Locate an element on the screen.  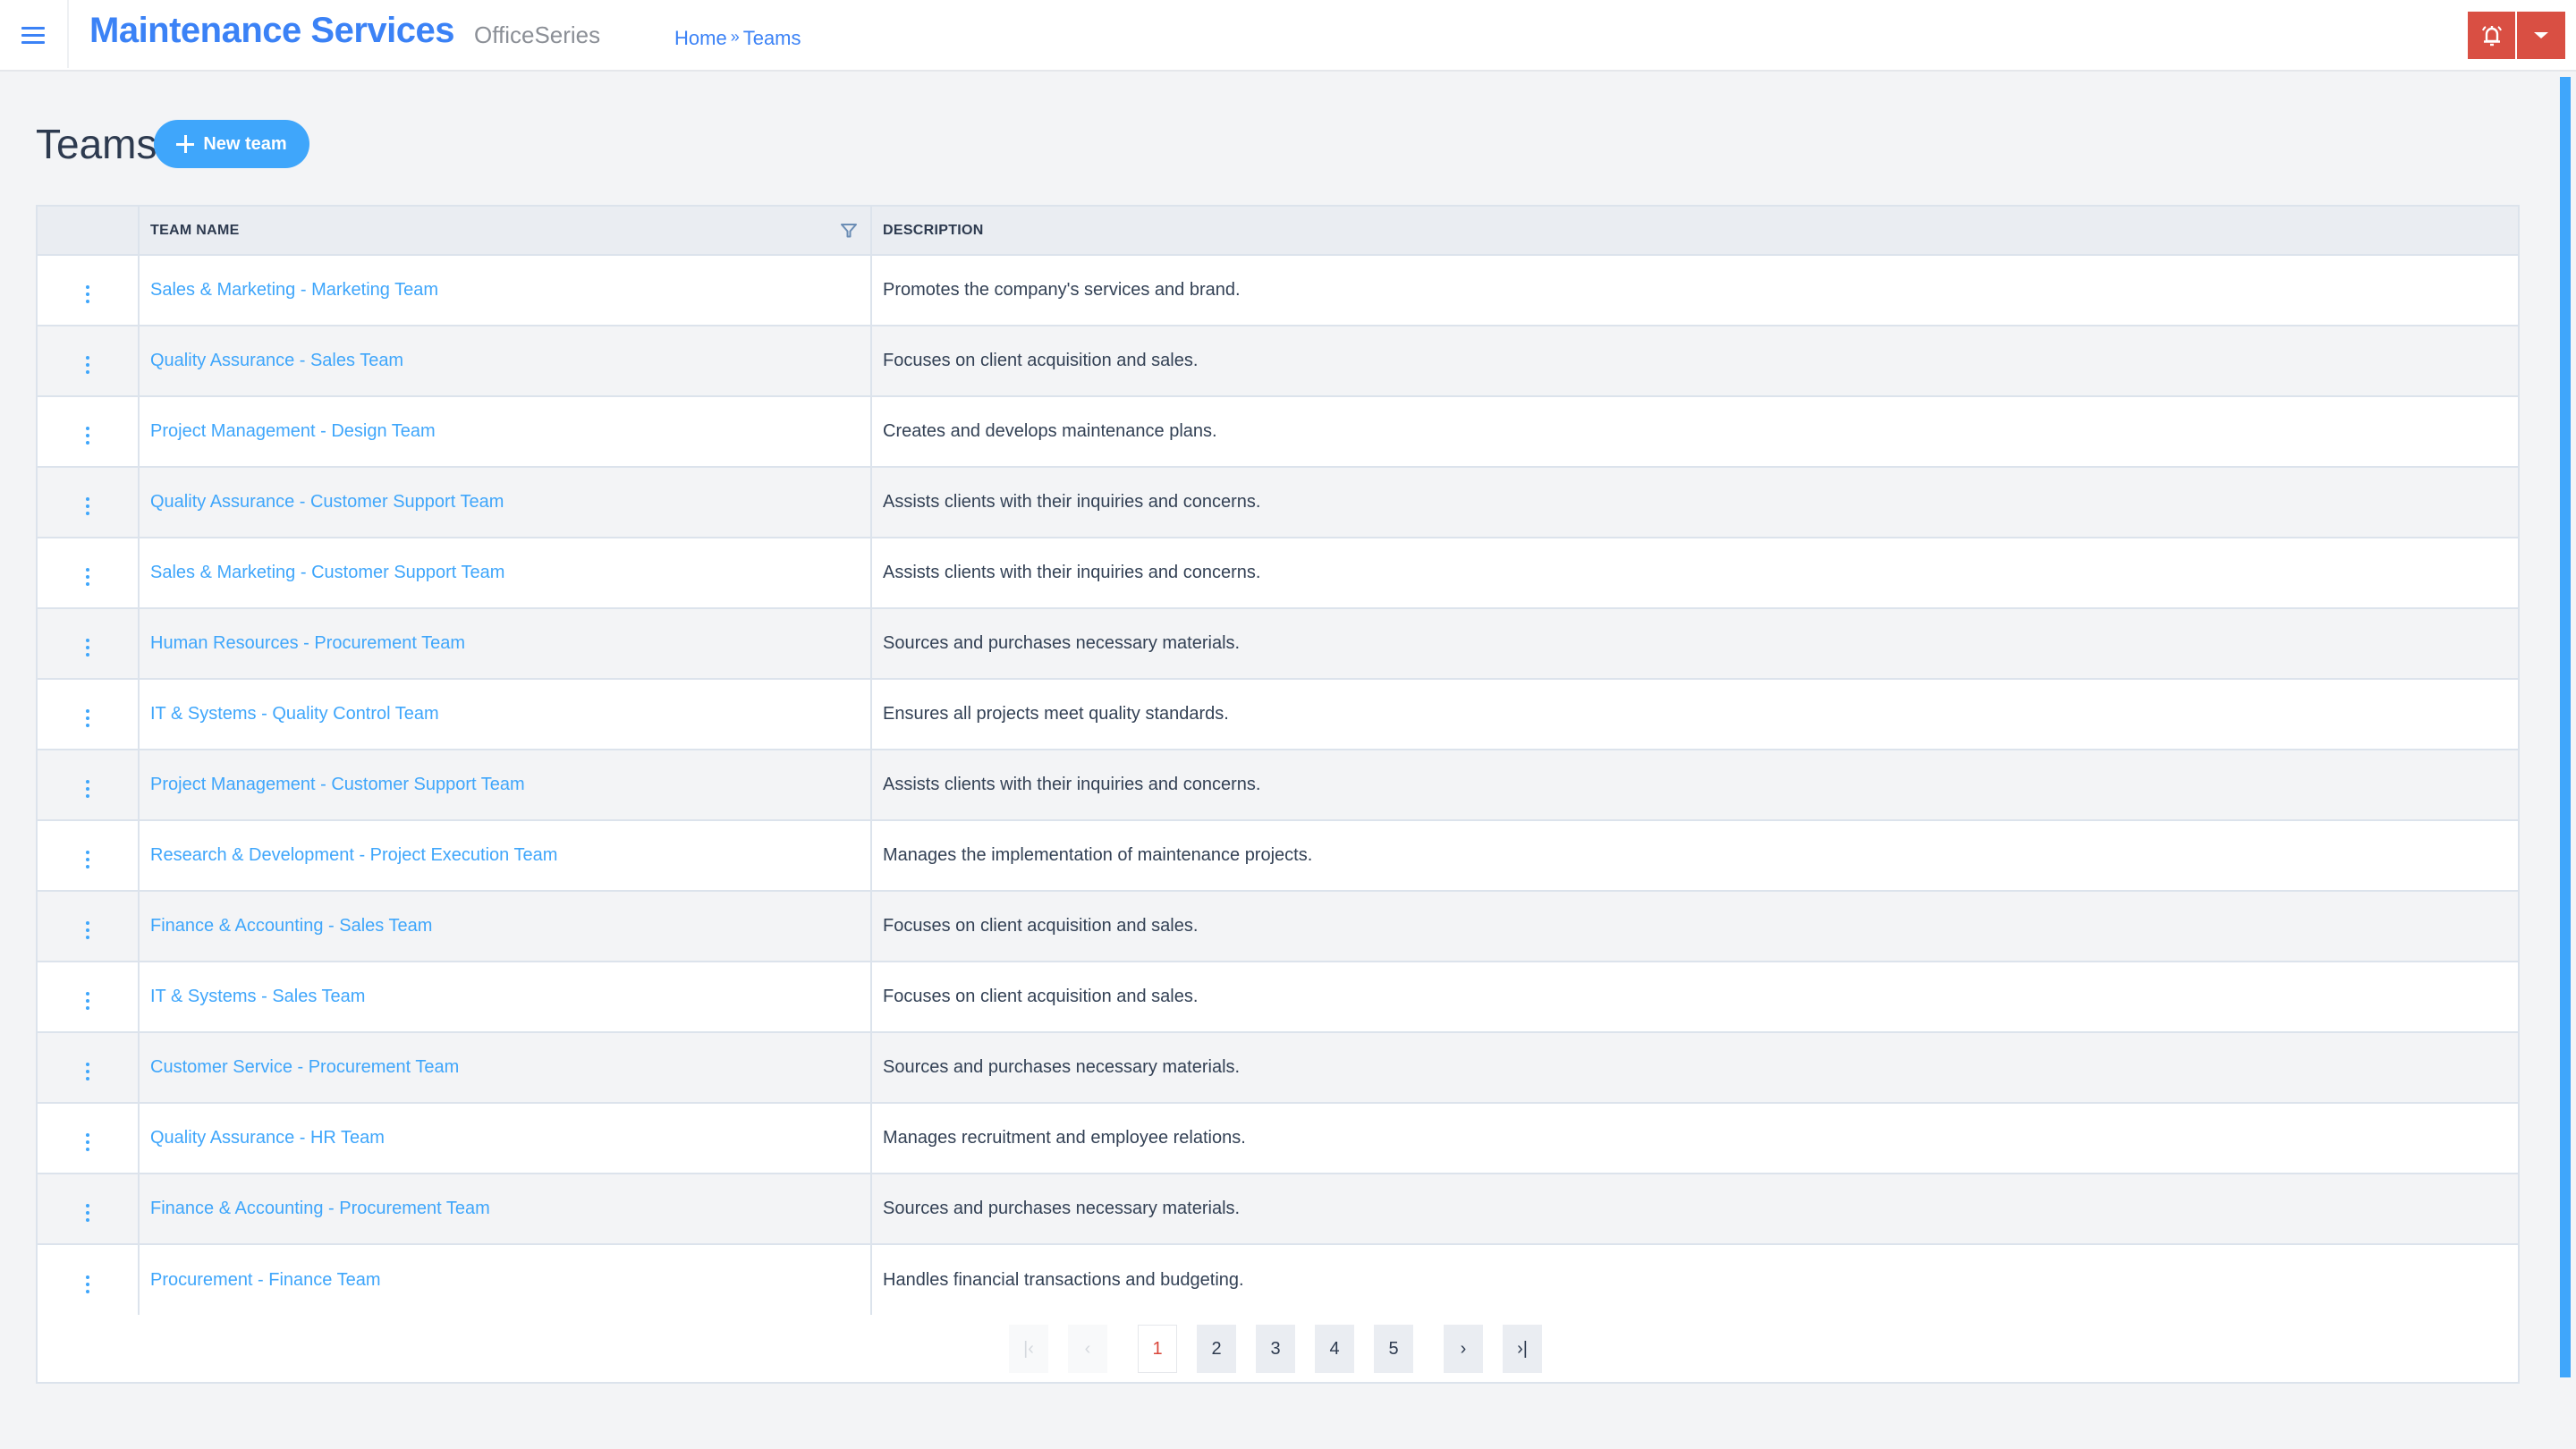
team-name-link: Procurement - Finance Team is located at coordinates (265, 1280).